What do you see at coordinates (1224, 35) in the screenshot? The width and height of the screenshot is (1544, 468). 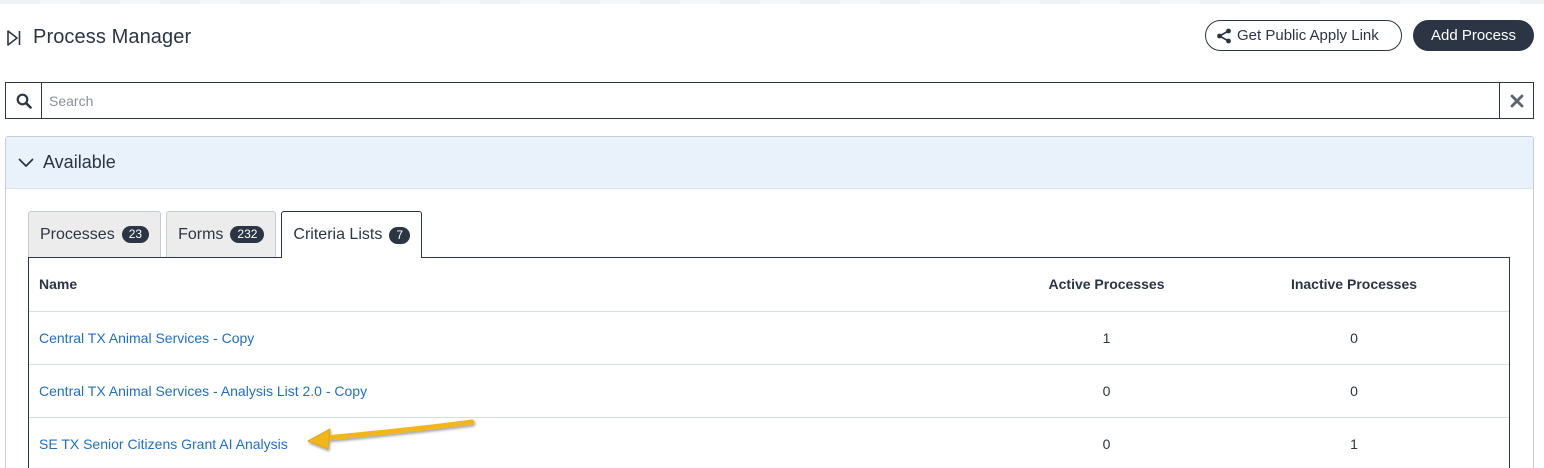 I see `share-icon` at bounding box center [1224, 35].